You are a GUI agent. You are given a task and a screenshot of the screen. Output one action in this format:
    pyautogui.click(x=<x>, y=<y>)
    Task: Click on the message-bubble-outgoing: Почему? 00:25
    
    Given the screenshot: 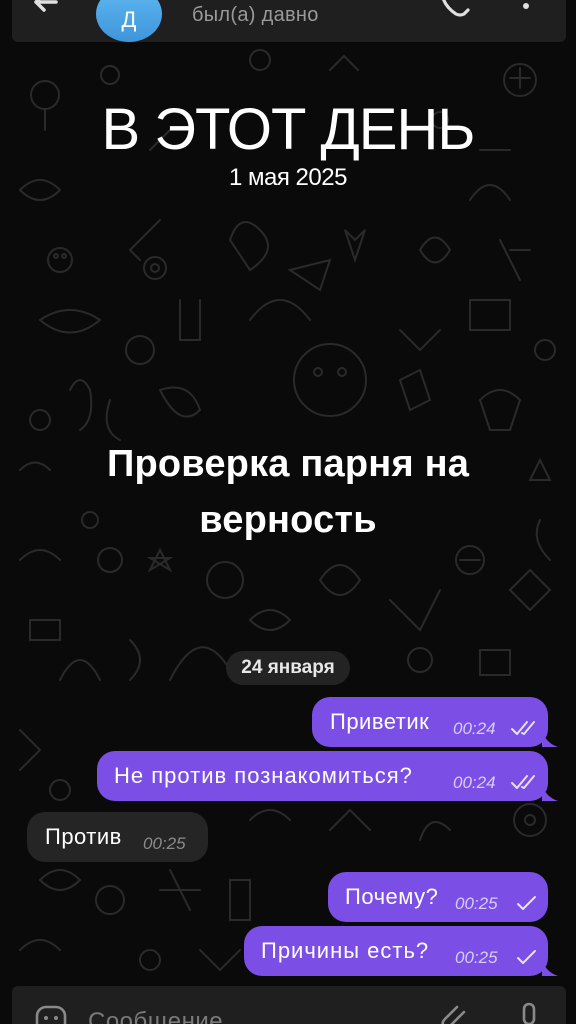 What is the action you would take?
    pyautogui.click(x=438, y=897)
    